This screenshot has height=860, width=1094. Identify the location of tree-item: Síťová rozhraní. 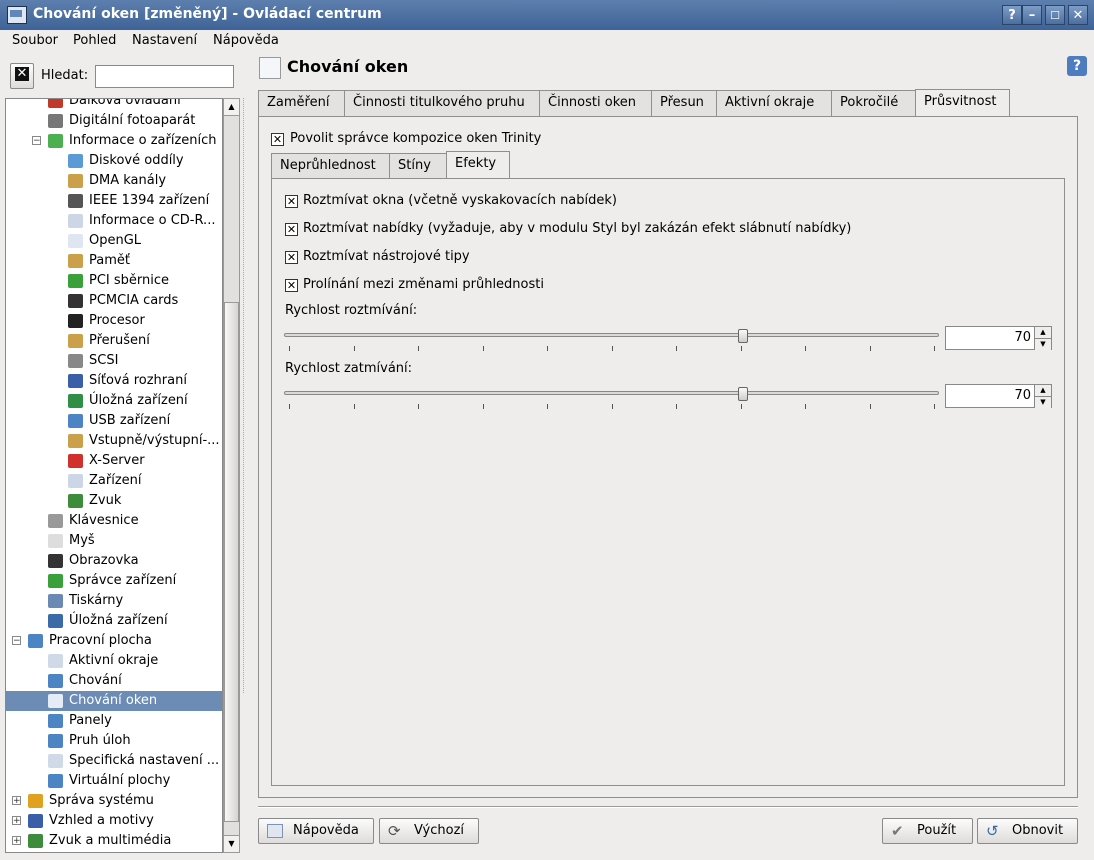
(114, 381).